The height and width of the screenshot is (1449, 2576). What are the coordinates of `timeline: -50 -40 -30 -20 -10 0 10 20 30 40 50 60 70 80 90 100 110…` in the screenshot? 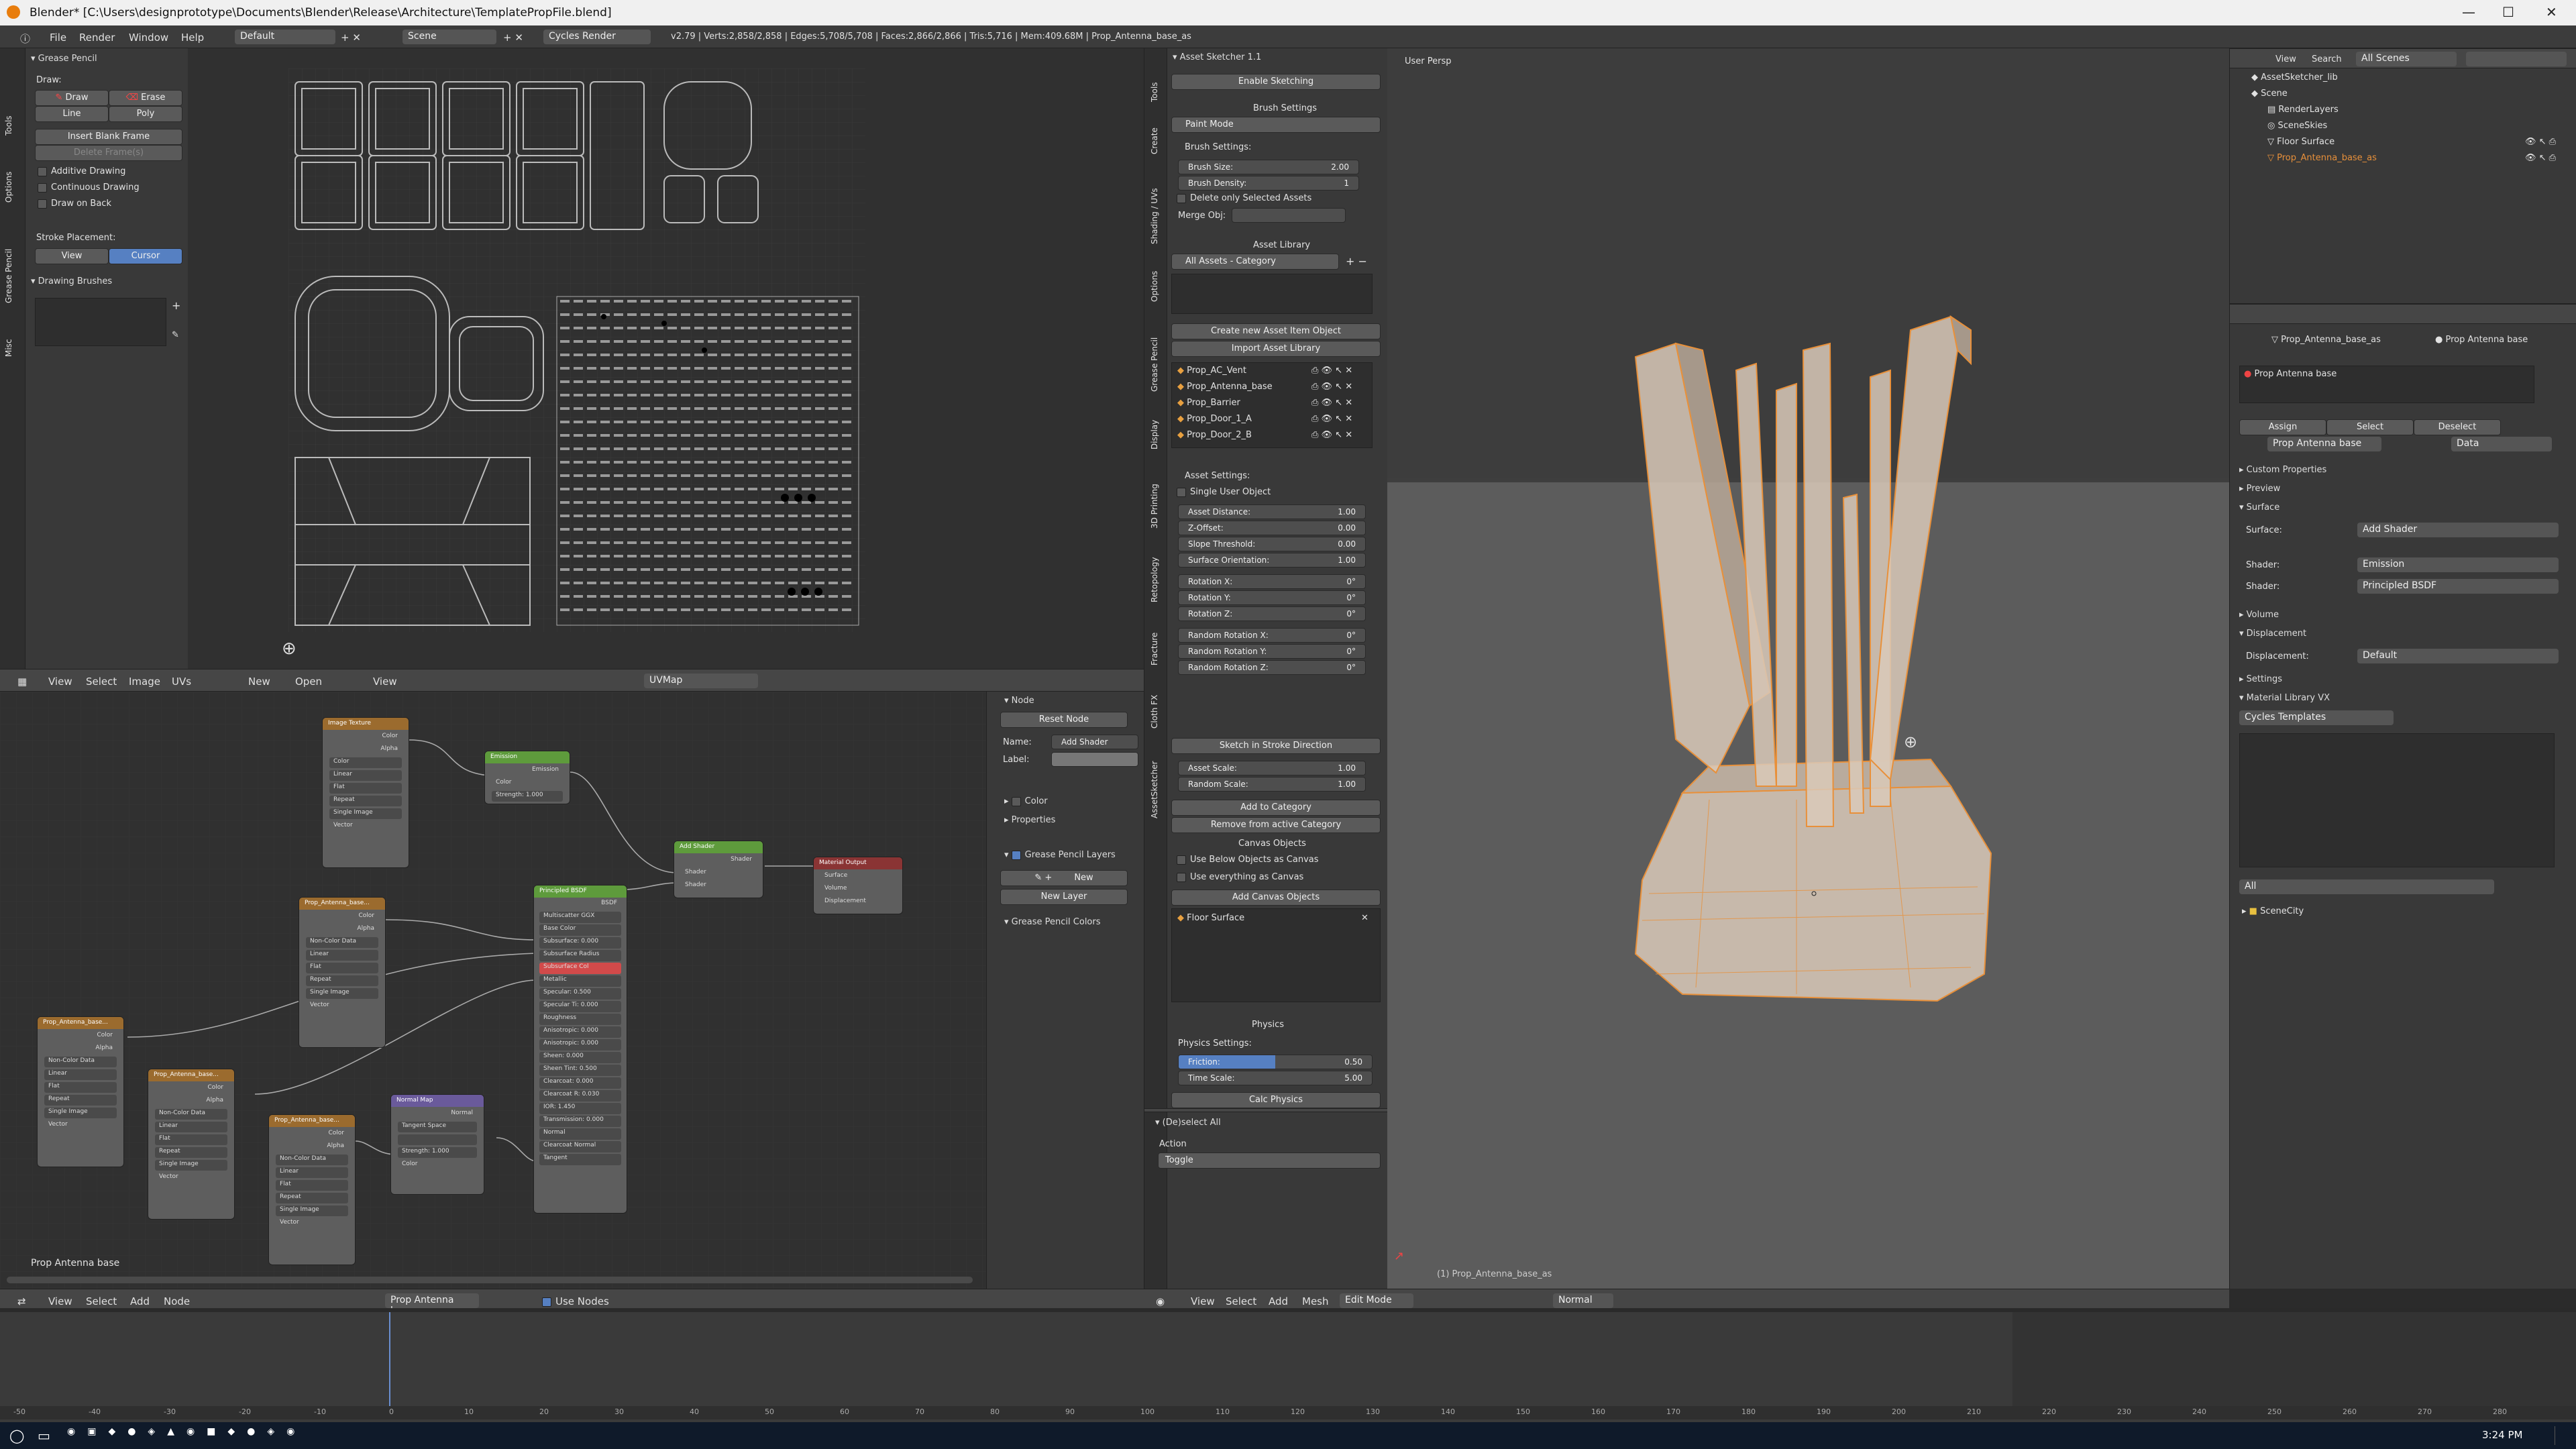 It's located at (1288, 1365).